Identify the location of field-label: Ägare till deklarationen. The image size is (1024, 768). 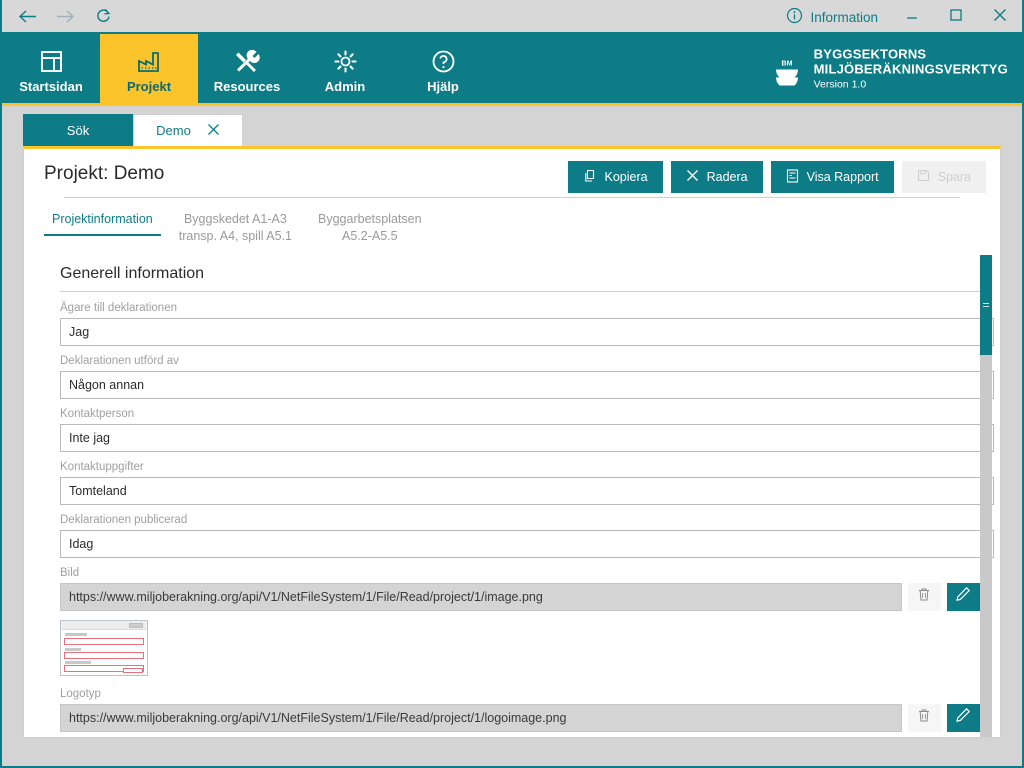
(118, 307).